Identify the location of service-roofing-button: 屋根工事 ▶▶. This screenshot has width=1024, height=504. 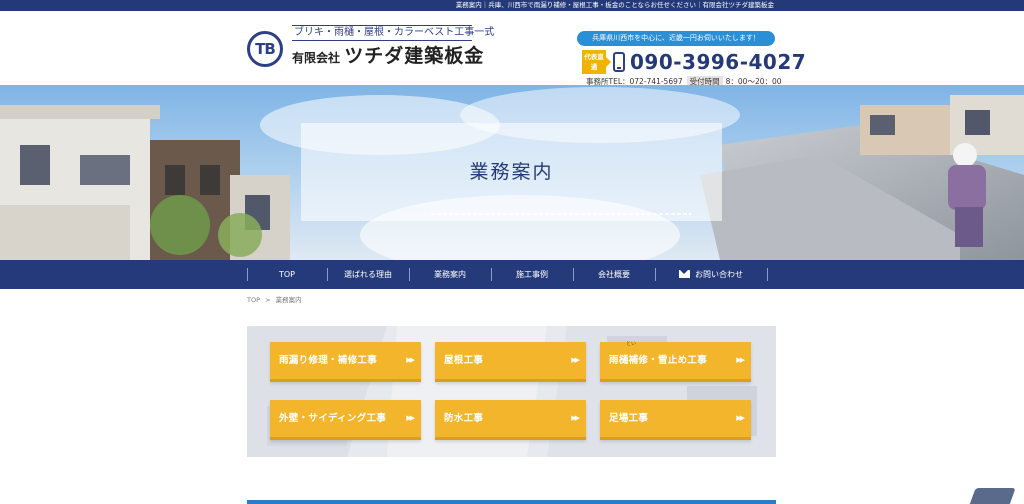
(510, 362).